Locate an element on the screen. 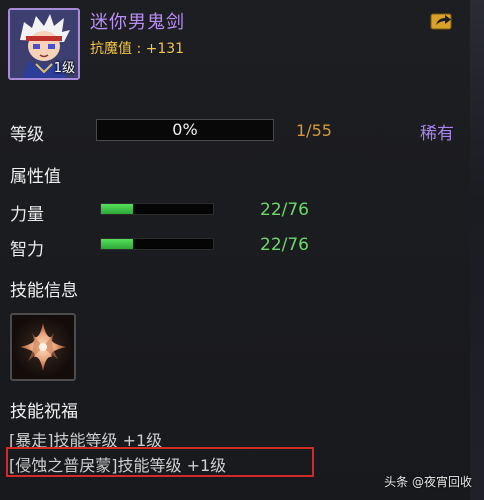  blessing-line-2: [侵蚀之普戾蒙]技能等级 +1级 is located at coordinates (118, 465).